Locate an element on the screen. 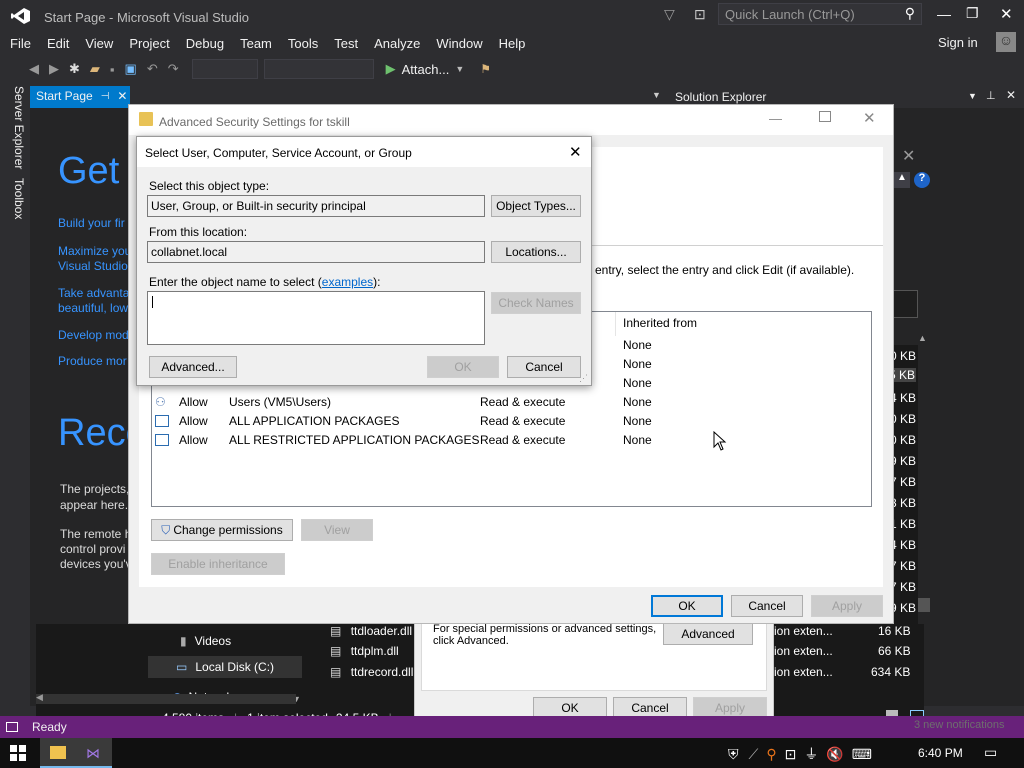  open-icon: ▰ is located at coordinates (95, 69).